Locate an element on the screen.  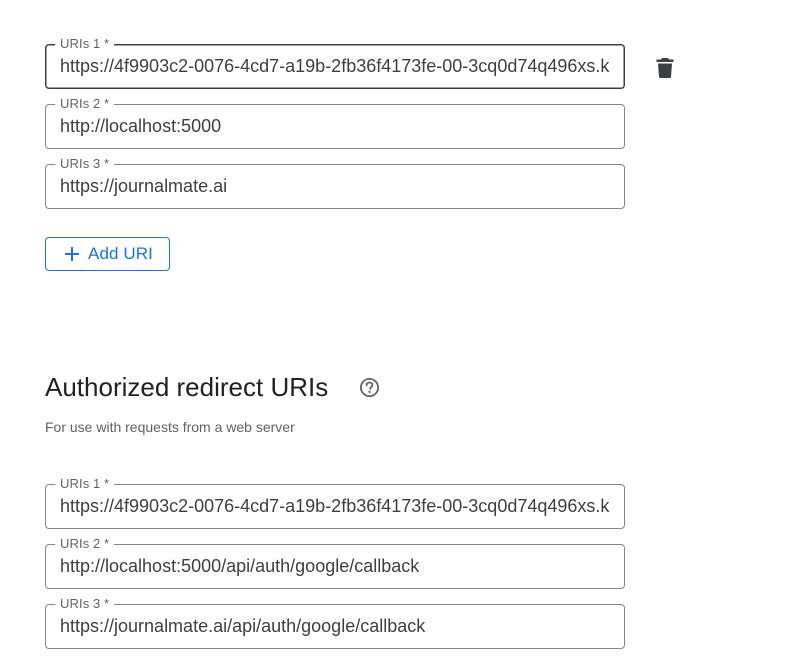
redirect-uri-field-1: URIs 1 * is located at coordinates (335, 502).